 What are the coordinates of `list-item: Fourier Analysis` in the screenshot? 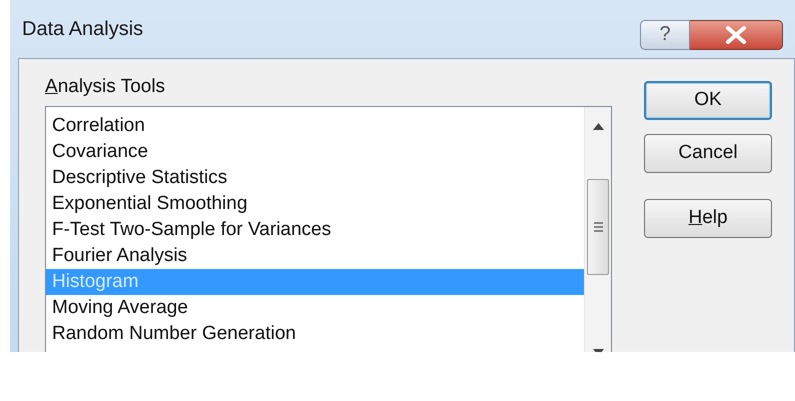 It's located at (315, 255).